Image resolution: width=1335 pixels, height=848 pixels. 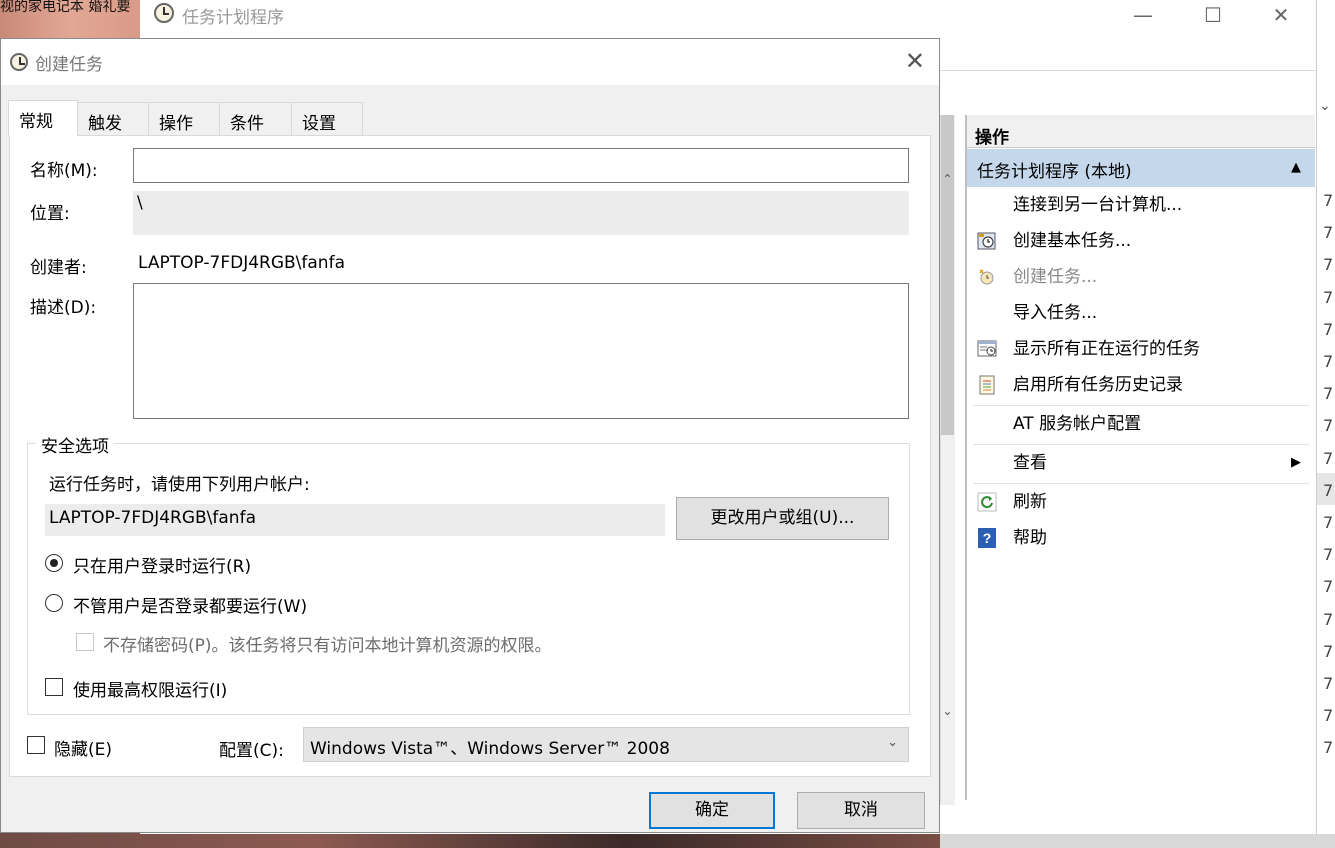 What do you see at coordinates (71, 19) in the screenshot?
I see `desktop-background-snippet: 视的家电记本 婚礼要` at bounding box center [71, 19].